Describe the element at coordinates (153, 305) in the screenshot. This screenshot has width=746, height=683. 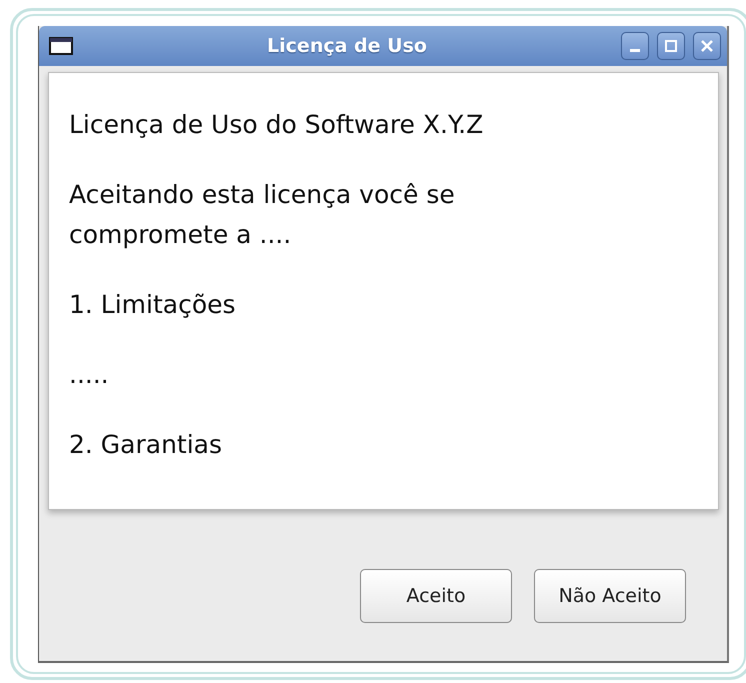
I see `license-paragraph: 1. Limitações` at that location.